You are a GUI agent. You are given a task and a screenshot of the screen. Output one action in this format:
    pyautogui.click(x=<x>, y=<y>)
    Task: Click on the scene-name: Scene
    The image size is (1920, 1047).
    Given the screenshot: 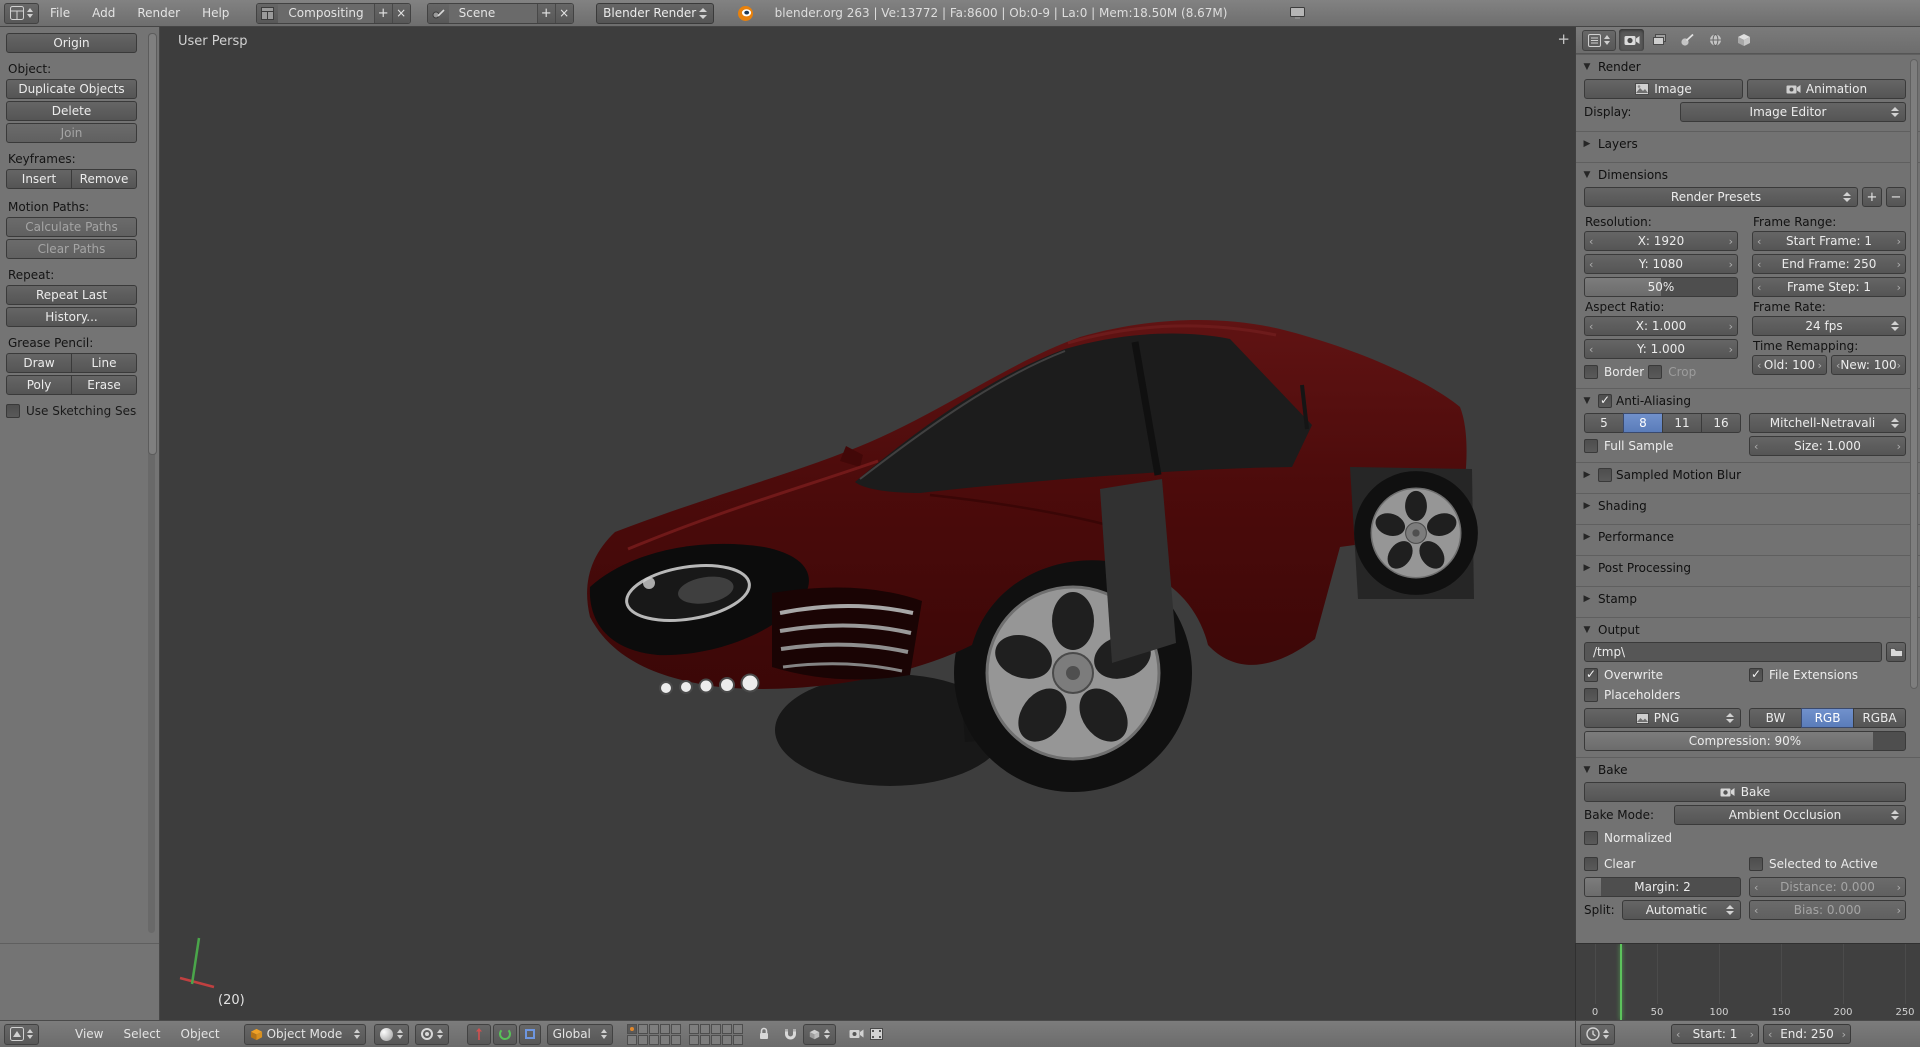 What is the action you would take?
    pyautogui.click(x=492, y=13)
    